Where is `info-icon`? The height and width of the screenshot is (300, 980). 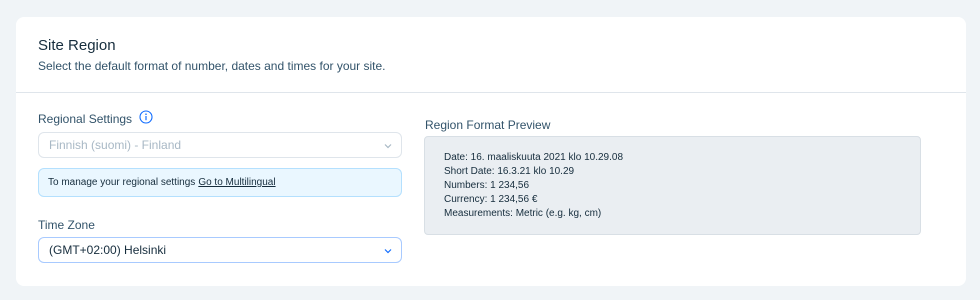
info-icon is located at coordinates (146, 117).